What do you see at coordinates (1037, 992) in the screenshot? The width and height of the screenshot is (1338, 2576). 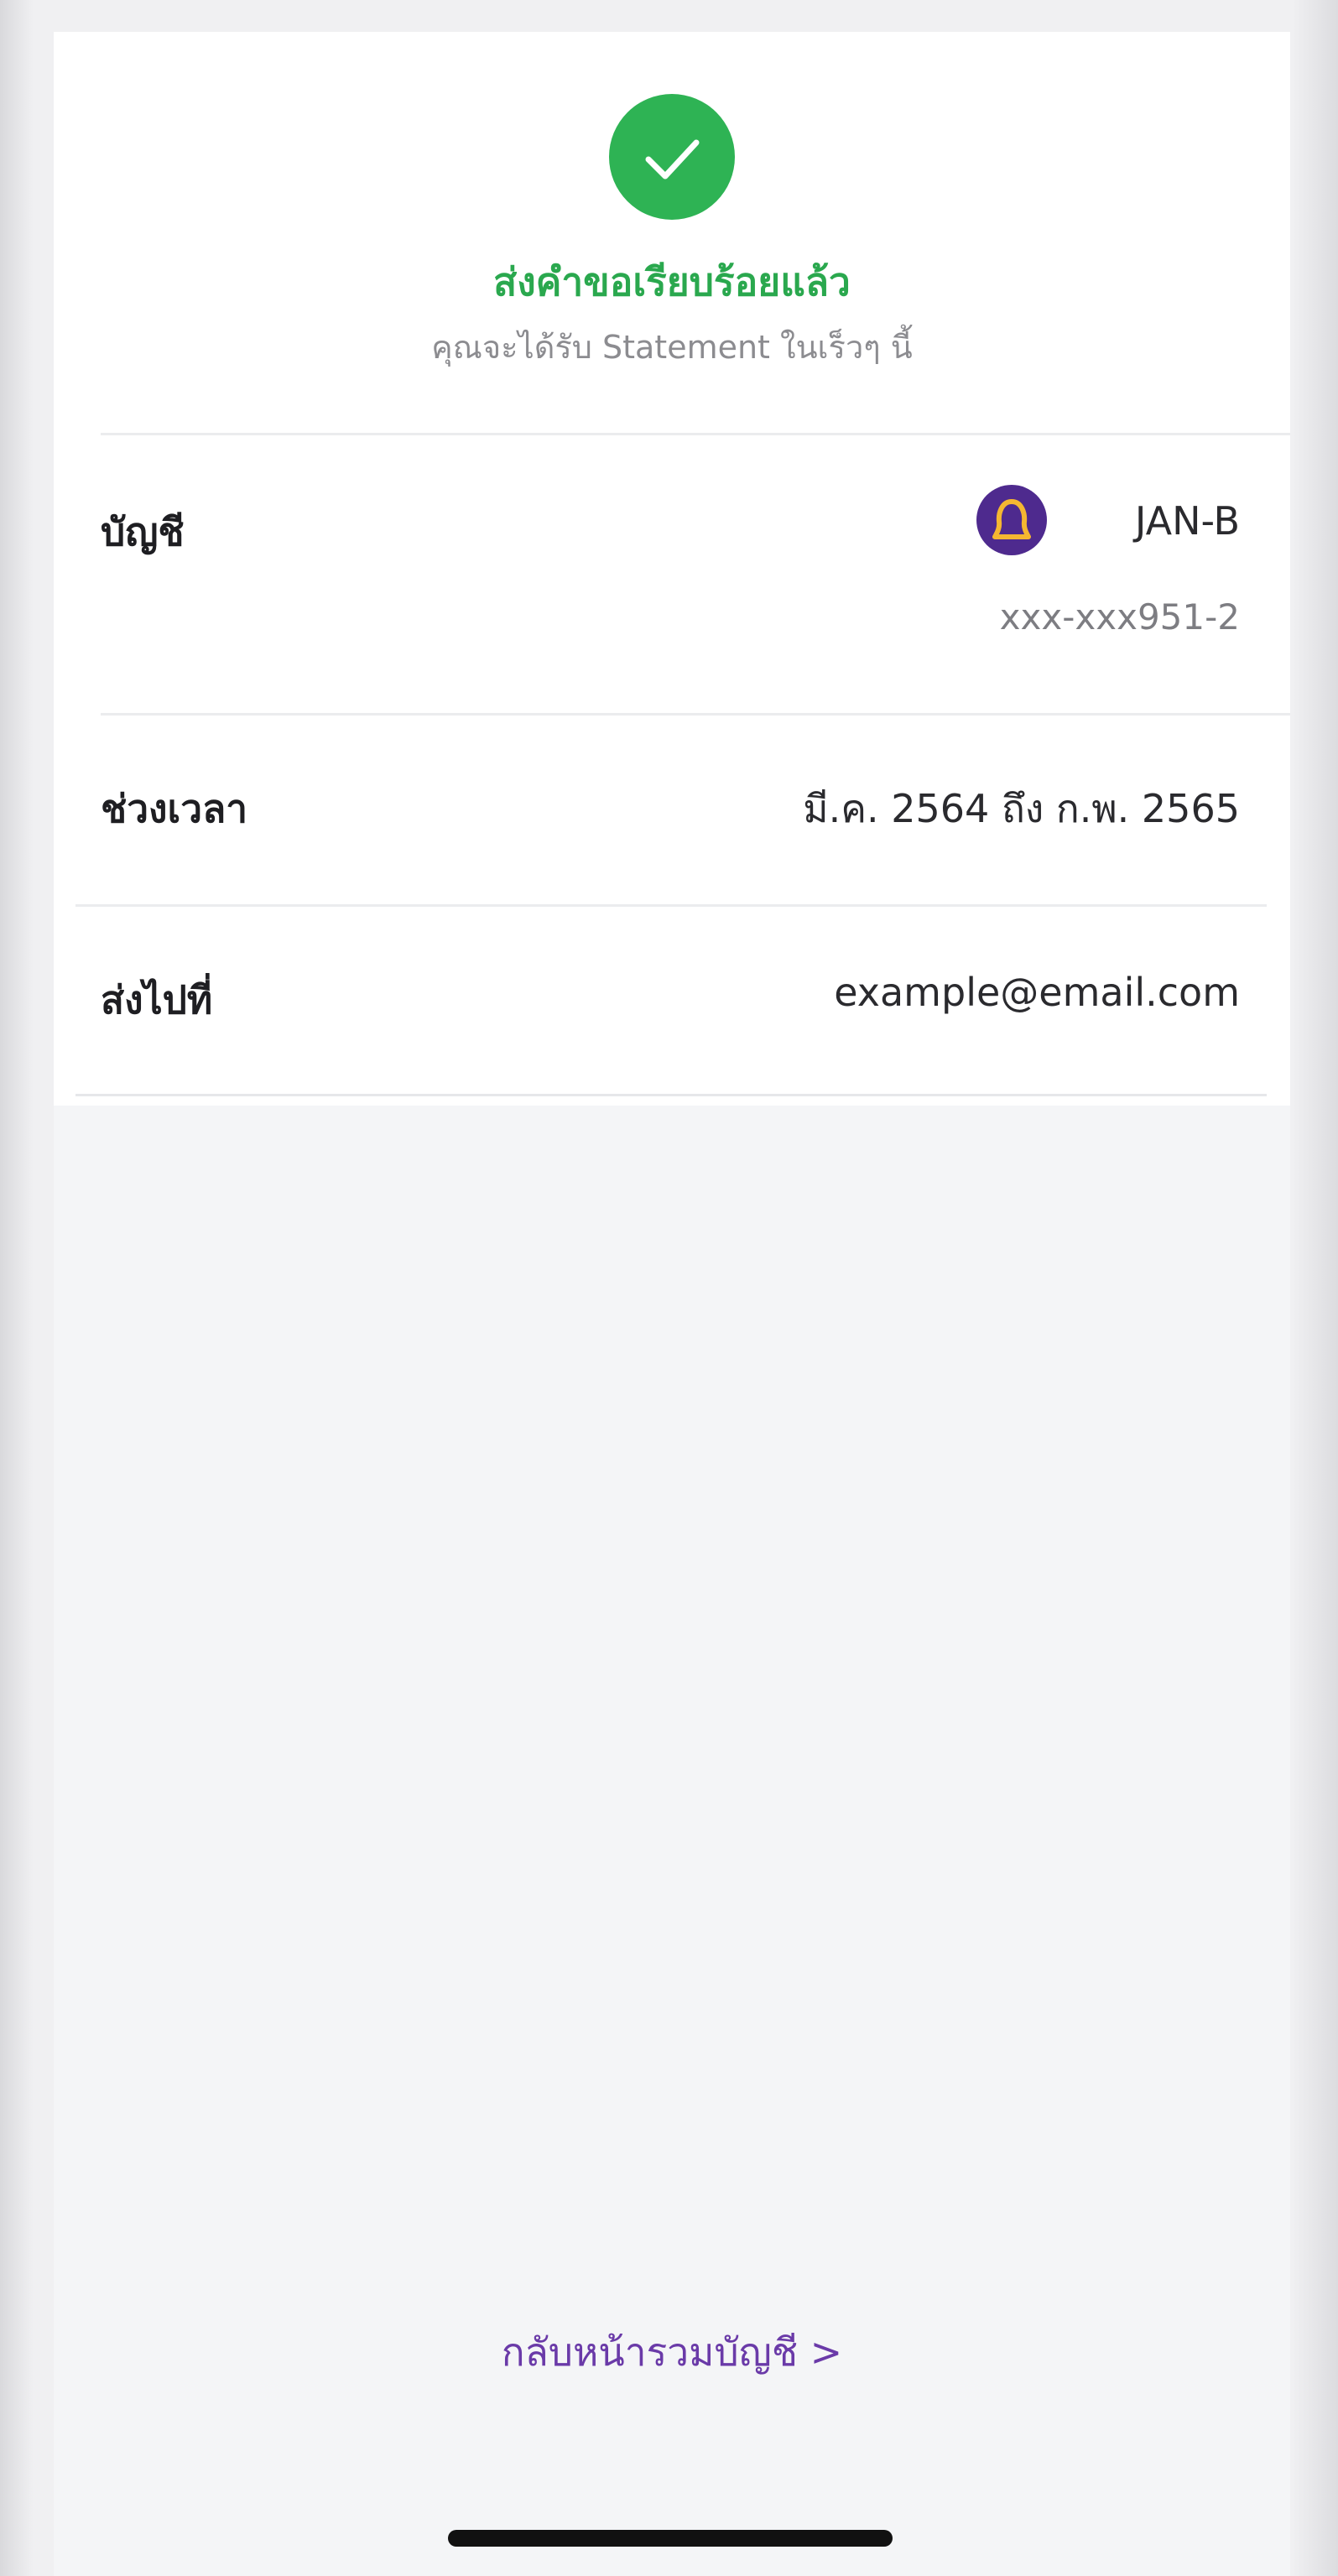 I see `send-to-value: example@email.com` at bounding box center [1037, 992].